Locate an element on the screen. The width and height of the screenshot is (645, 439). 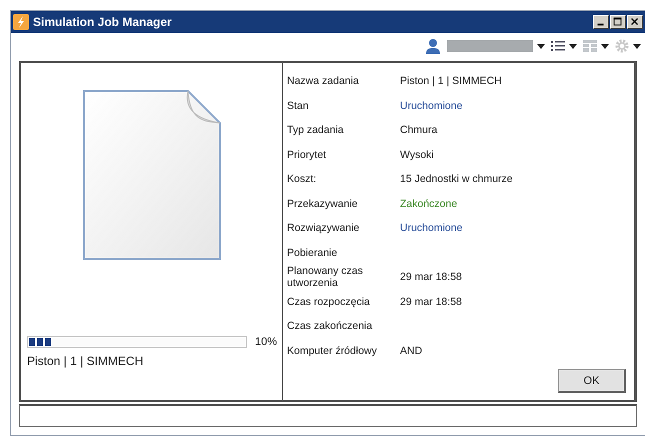
detail-value: Piston | 1 | SIMMECH is located at coordinates (451, 81).